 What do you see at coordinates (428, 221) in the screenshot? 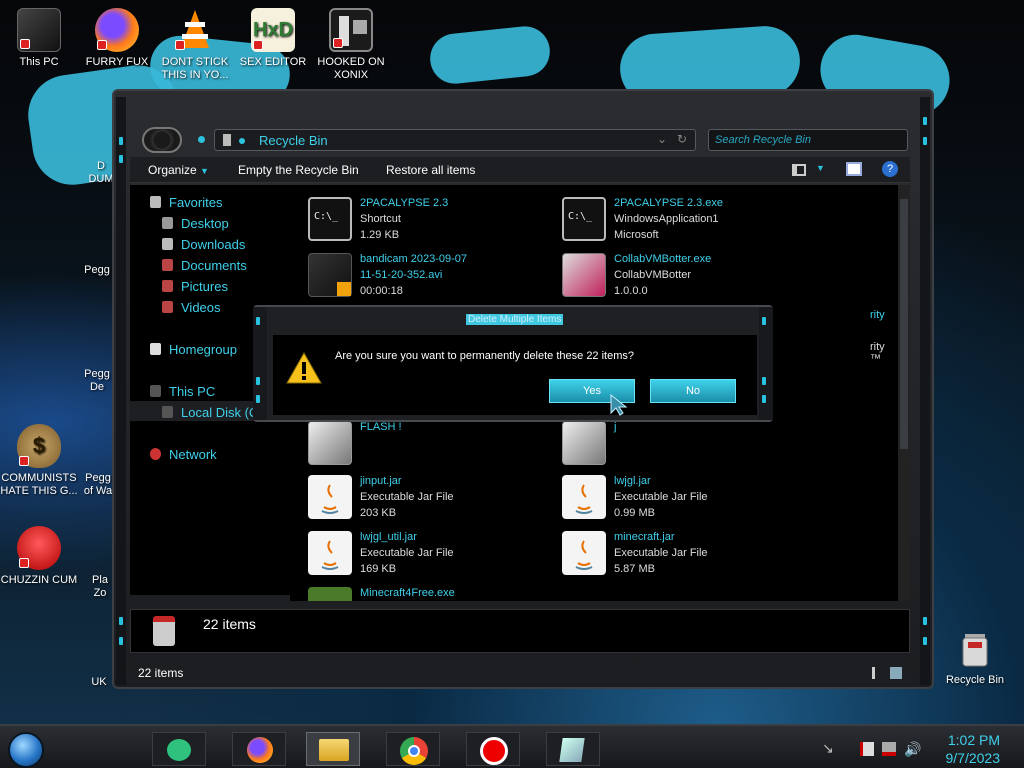
I see `file-item: C:\_ 2PACALYPSE 2.3 Shortcut 1.29 KB` at bounding box center [428, 221].